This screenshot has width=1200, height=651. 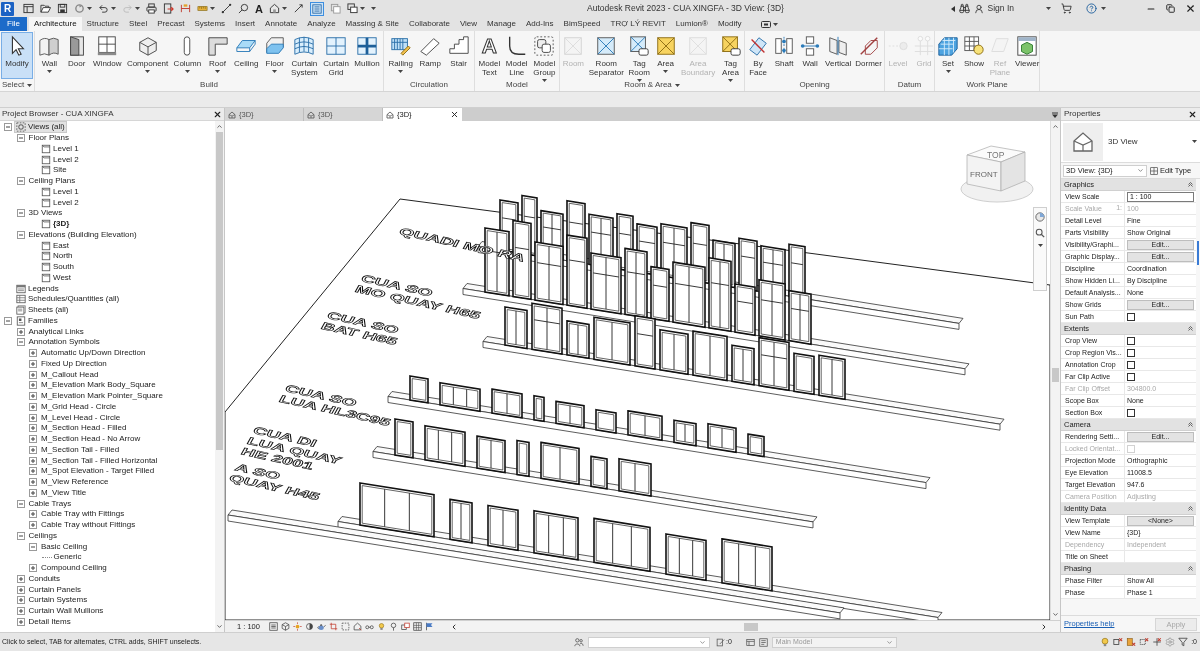 What do you see at coordinates (417, 626) in the screenshot?
I see `grid-icon` at bounding box center [417, 626].